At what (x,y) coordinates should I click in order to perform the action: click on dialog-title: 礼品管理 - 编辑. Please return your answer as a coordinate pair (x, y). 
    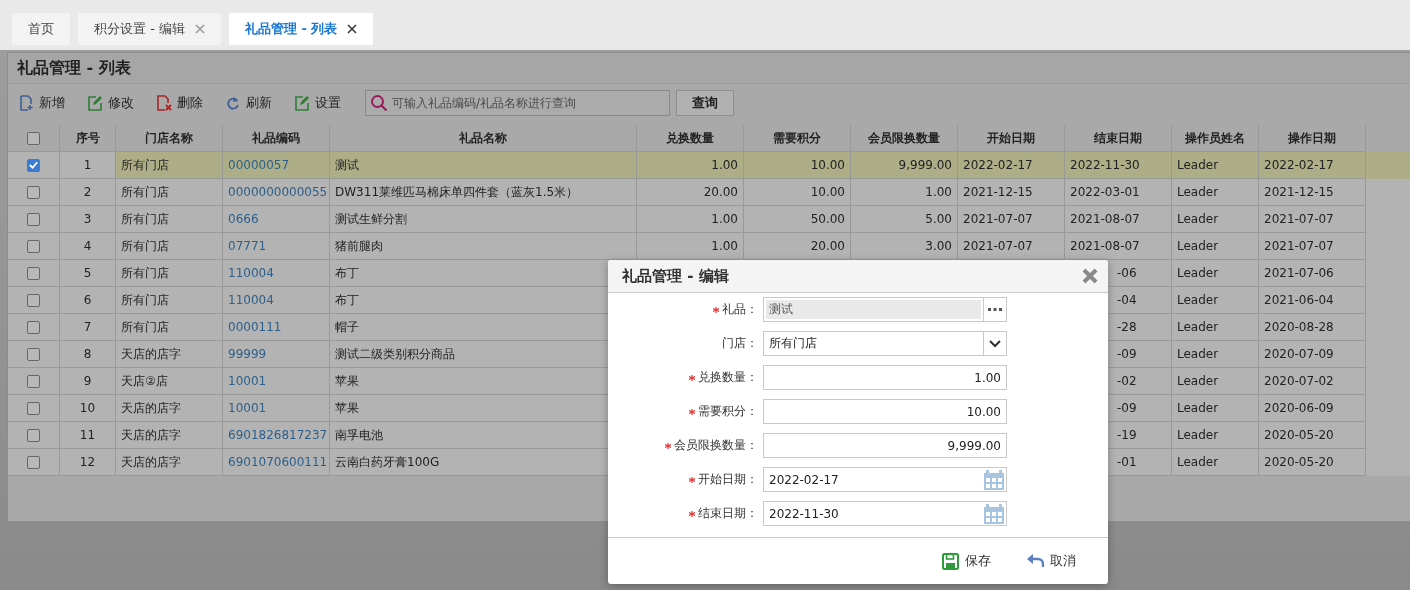
    Looking at the image, I should click on (675, 276).